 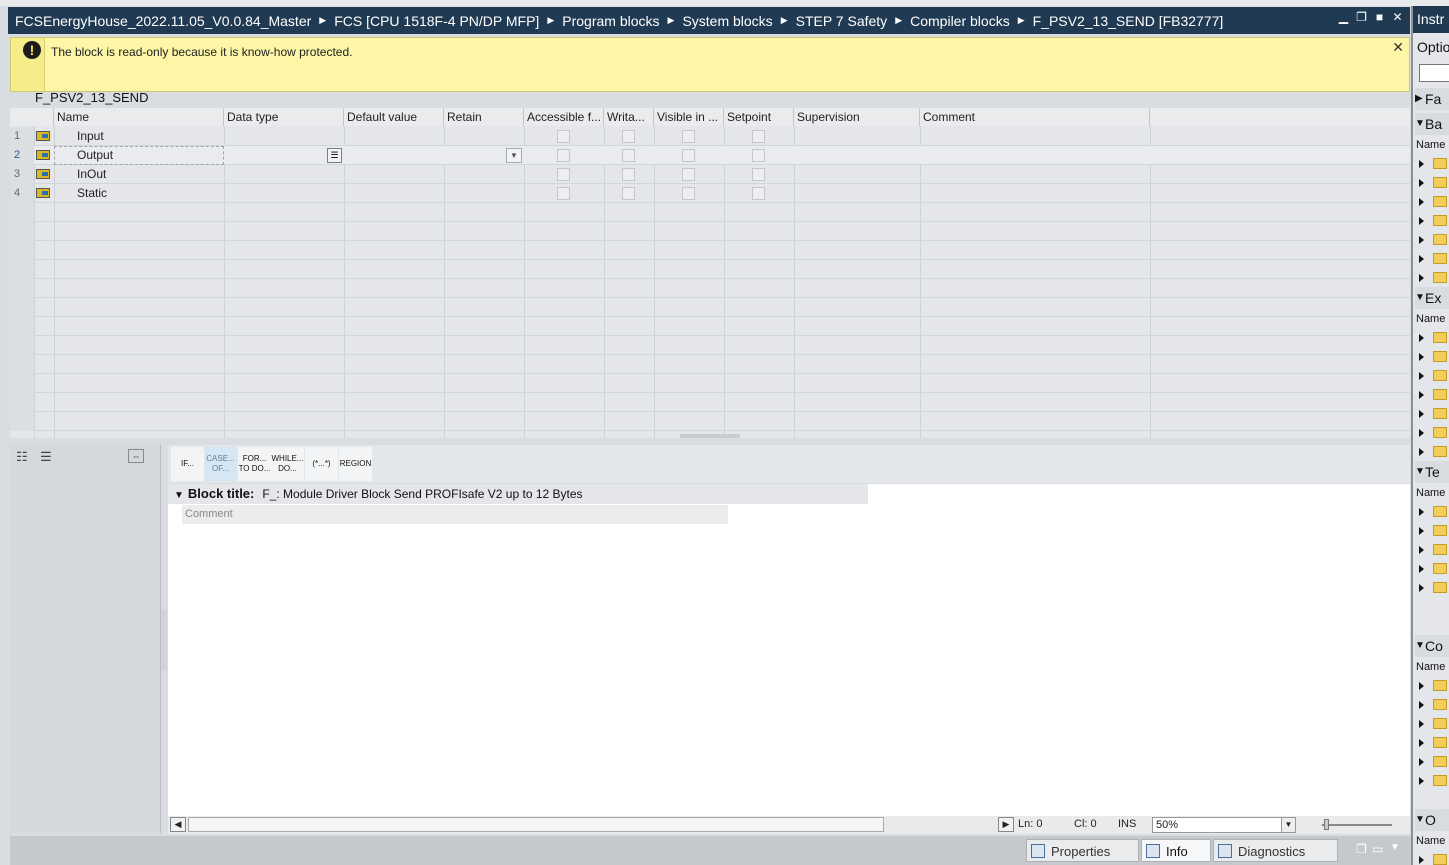 What do you see at coordinates (1432, 124) in the screenshot?
I see `section-basic: ▼ Ba` at bounding box center [1432, 124].